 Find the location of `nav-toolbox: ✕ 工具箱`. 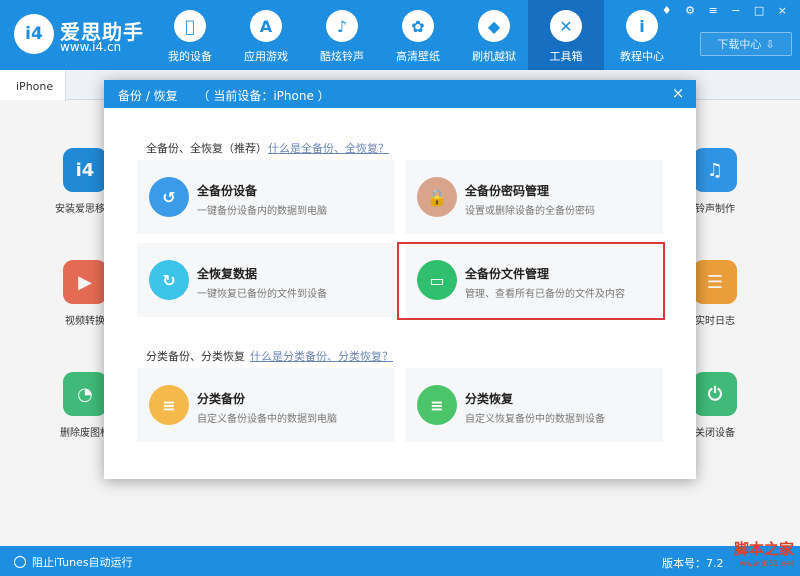

nav-toolbox: ✕ 工具箱 is located at coordinates (566, 35).